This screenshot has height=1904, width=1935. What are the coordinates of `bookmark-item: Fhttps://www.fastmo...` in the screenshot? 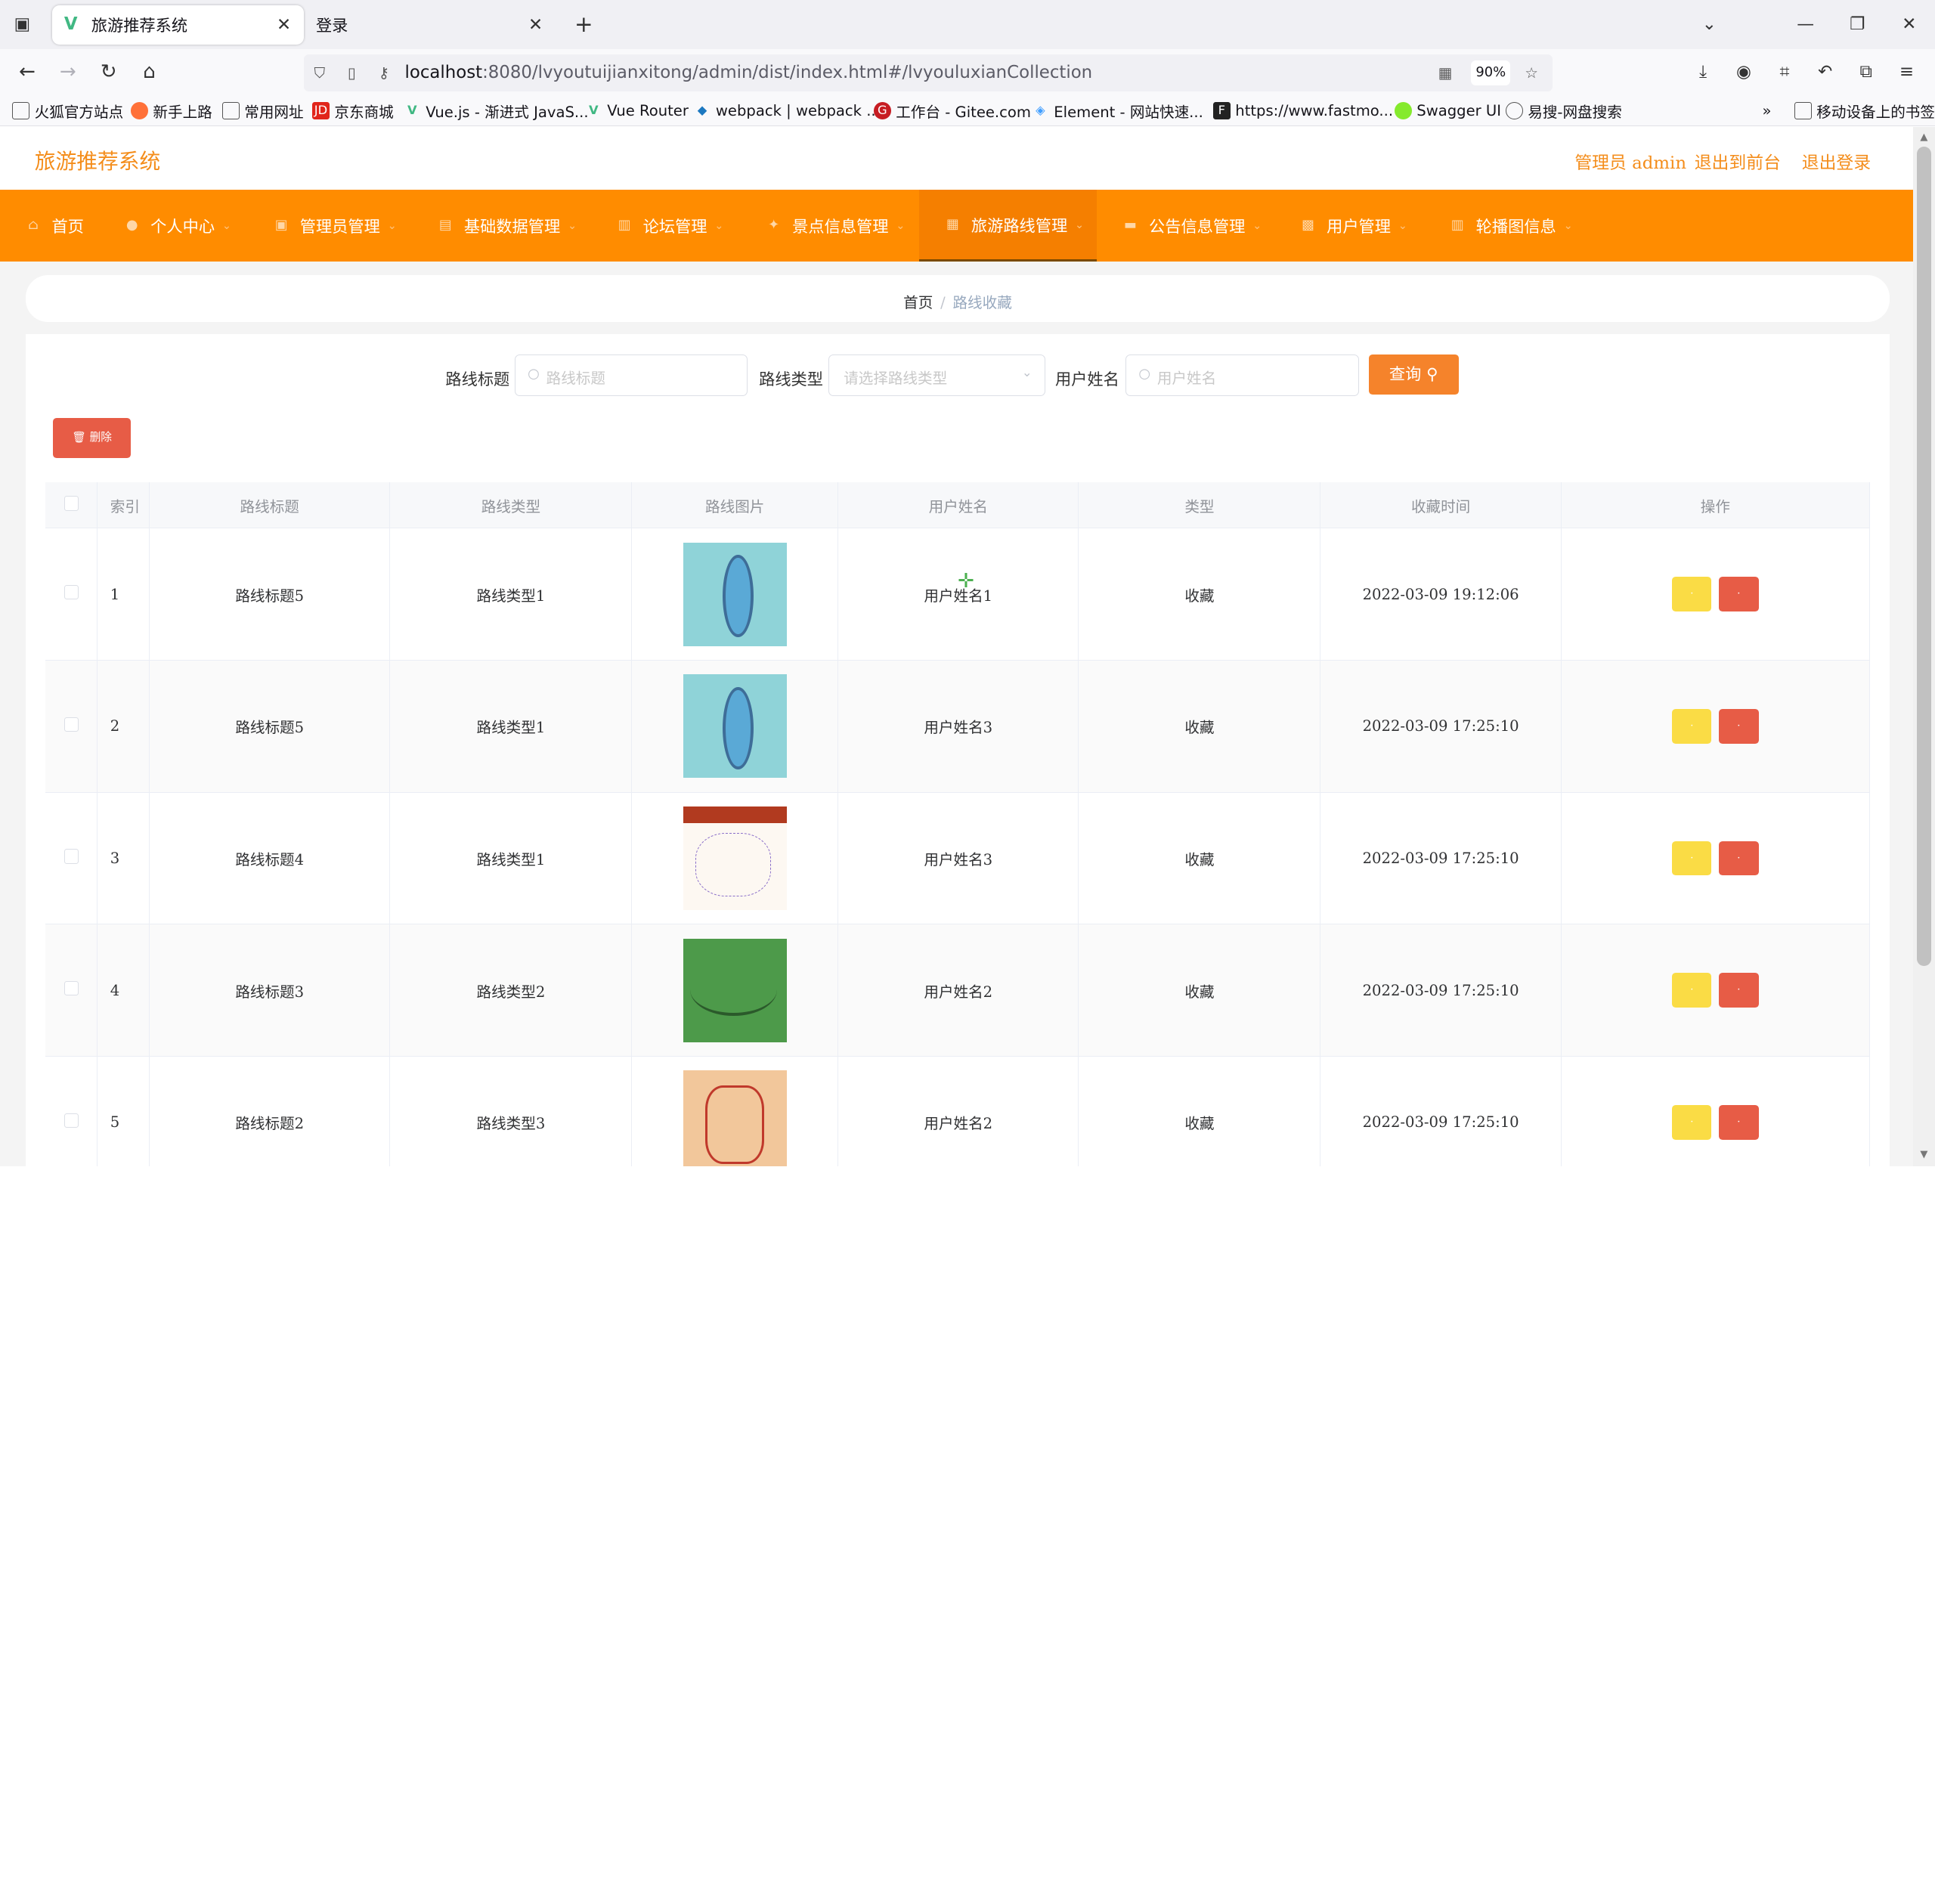 It's located at (1303, 111).